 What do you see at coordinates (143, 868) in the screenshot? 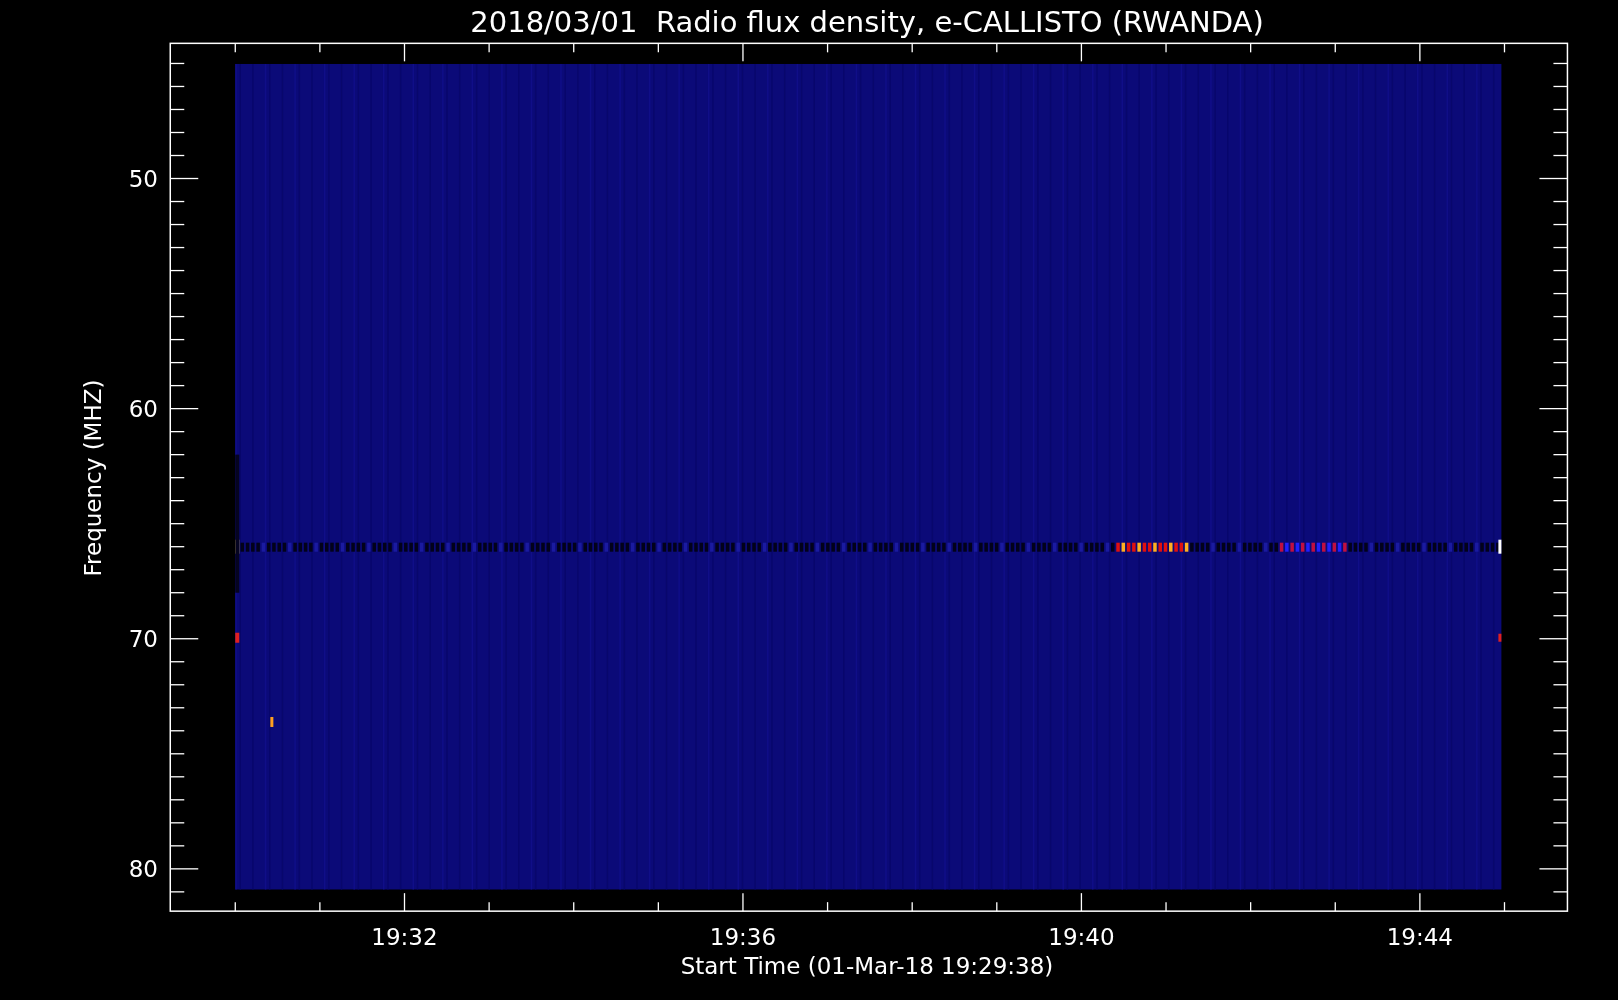
I see `y-tick-label: 80` at bounding box center [143, 868].